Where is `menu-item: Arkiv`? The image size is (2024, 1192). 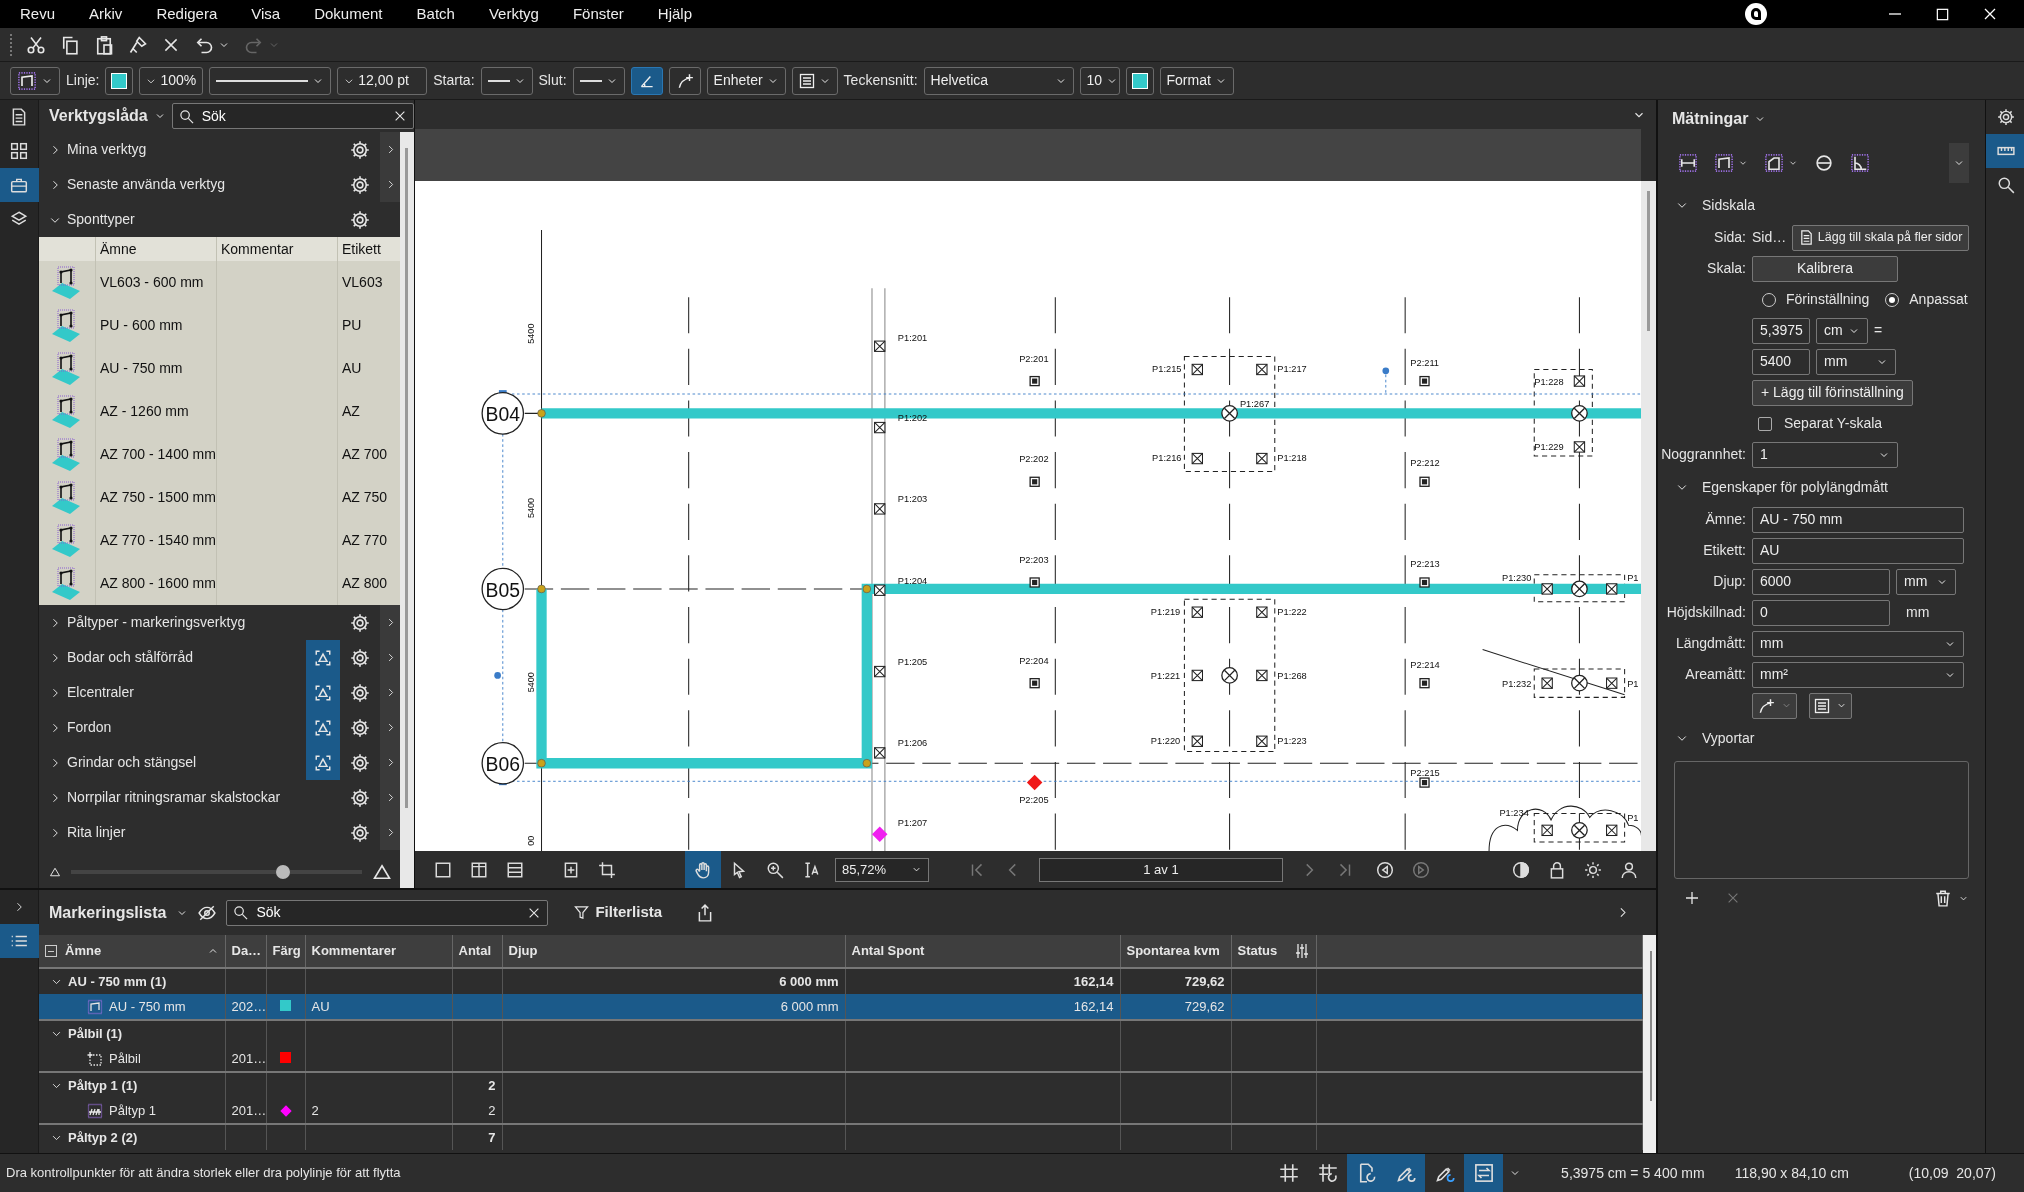
menu-item: Arkiv is located at coordinates (103, 14).